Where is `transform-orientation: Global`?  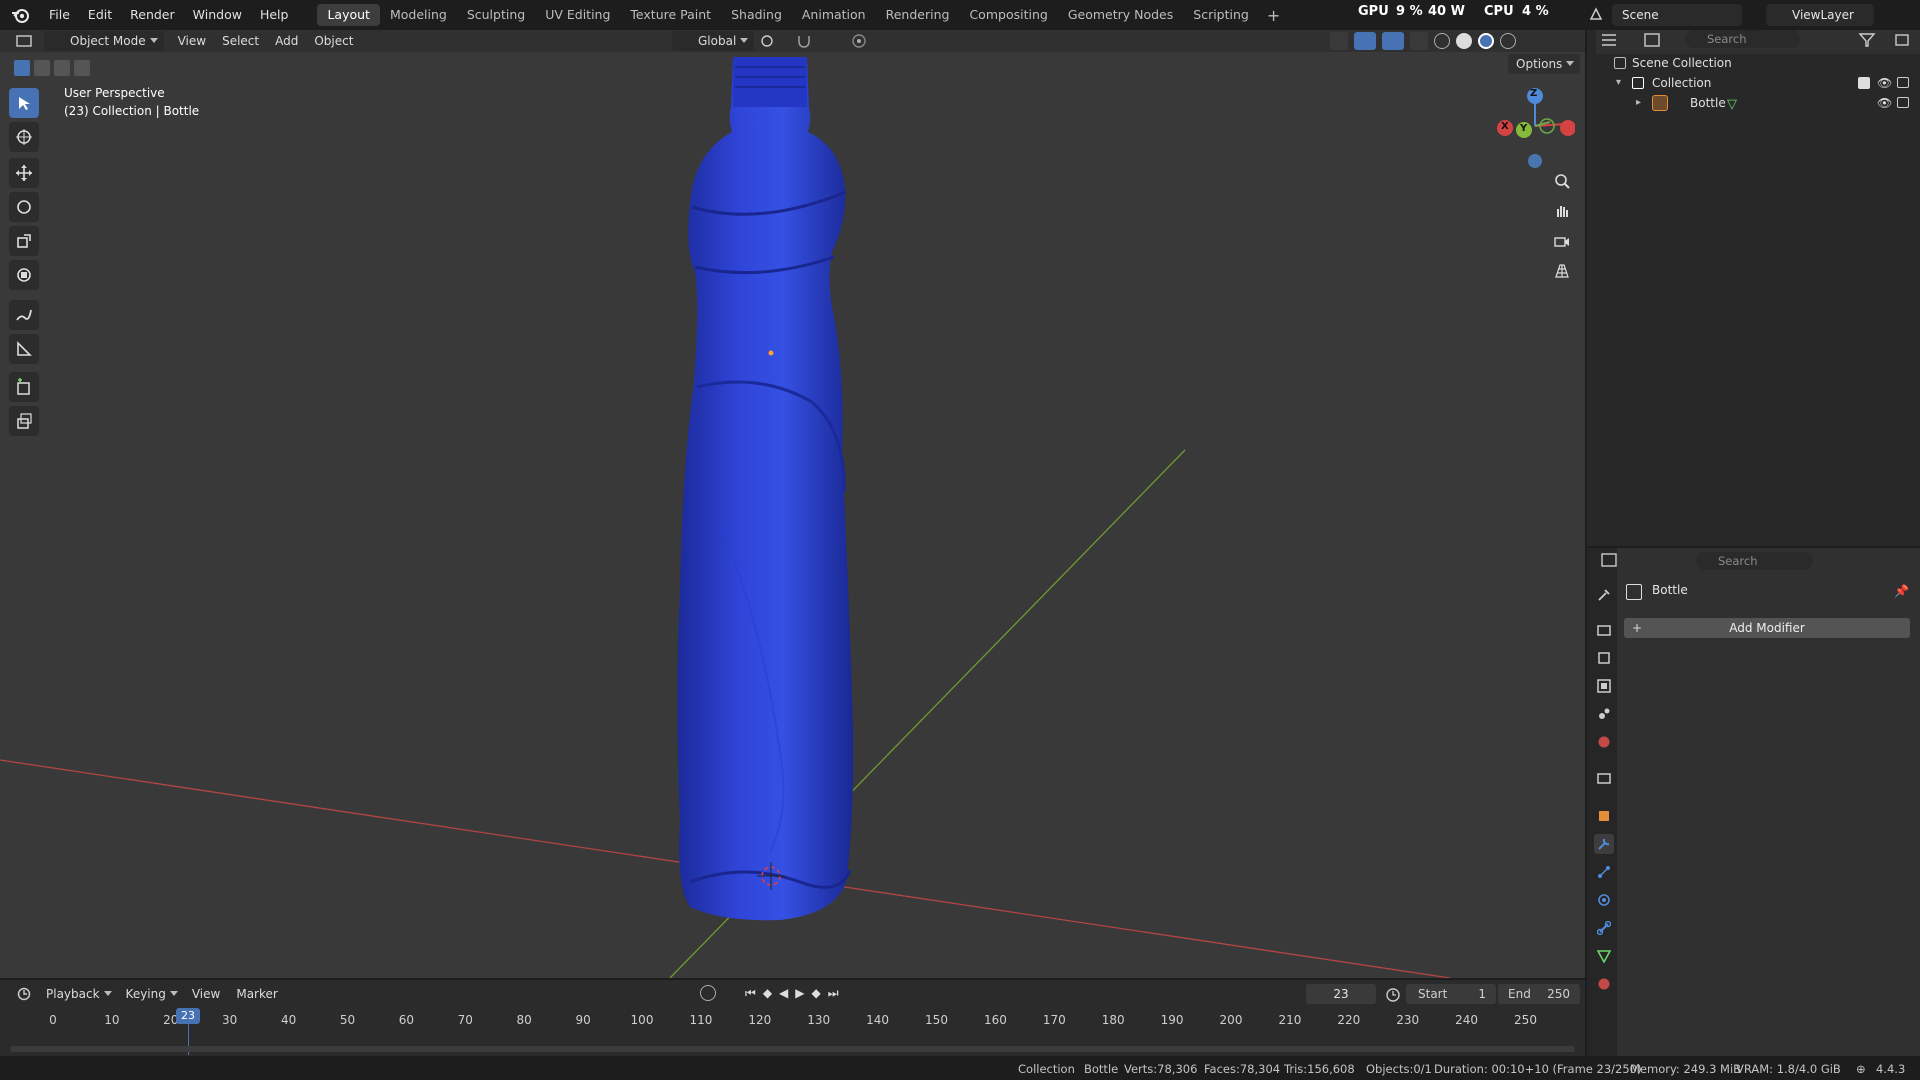
transform-orientation: Global is located at coordinates (713, 41).